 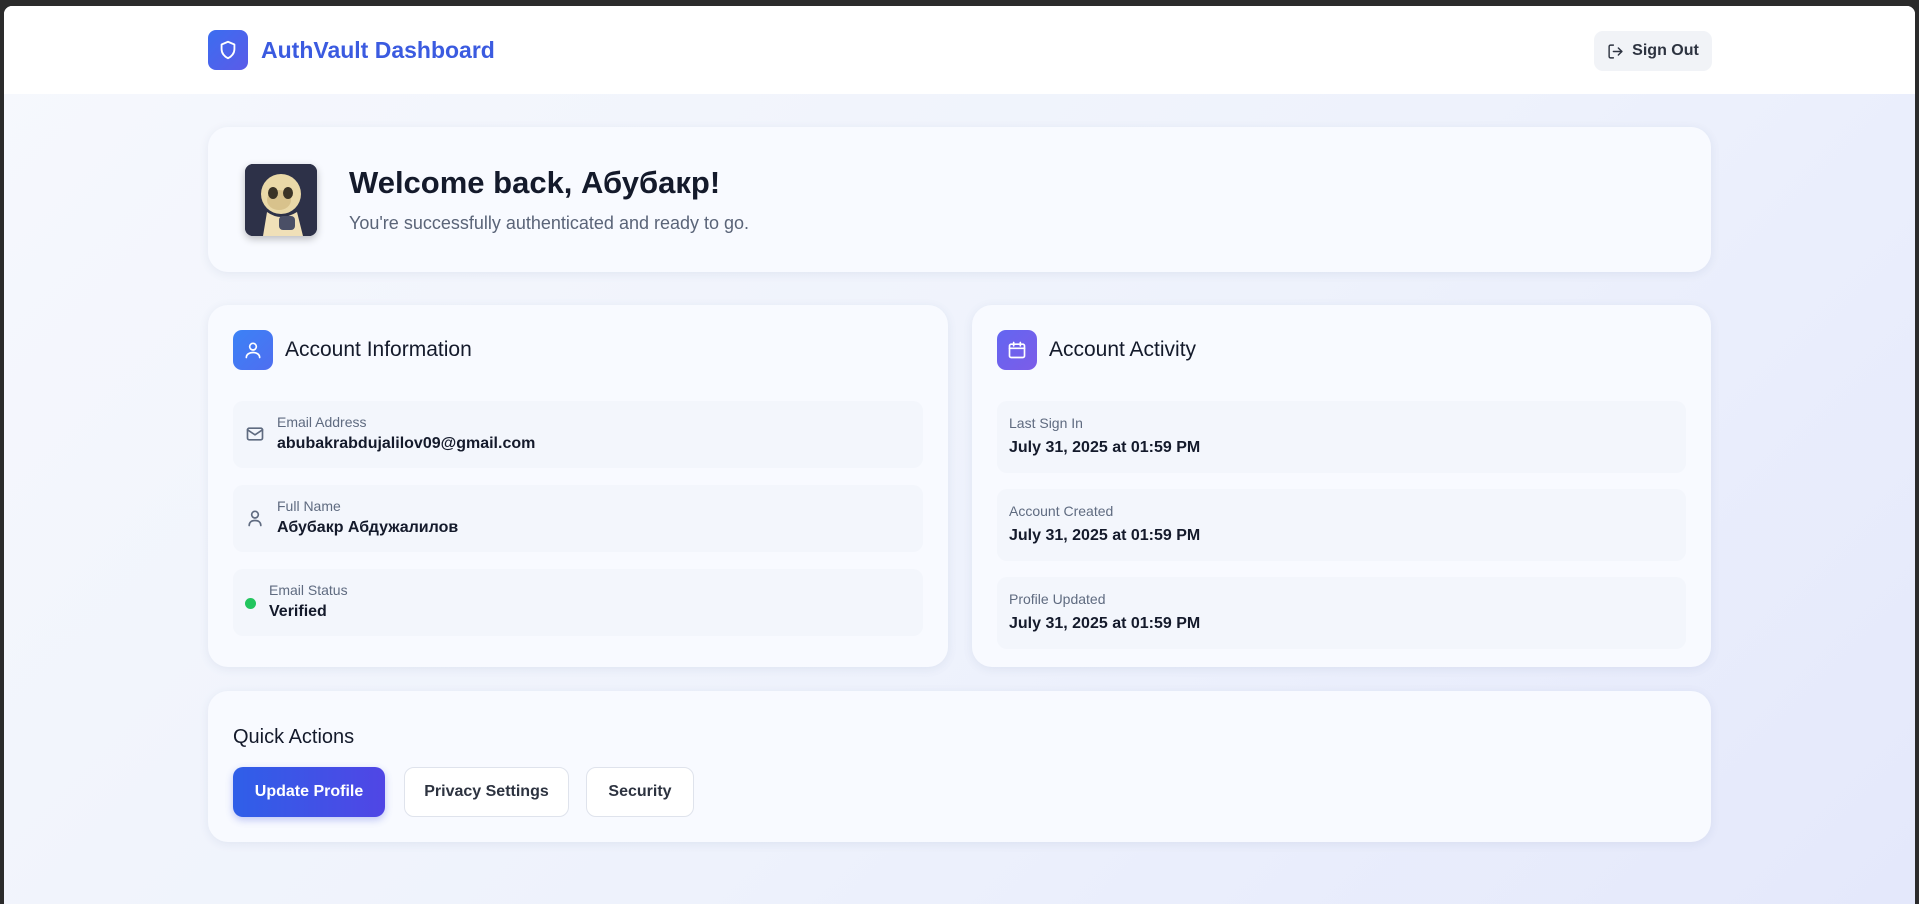 I want to click on mail-icon, so click(x=255, y=434).